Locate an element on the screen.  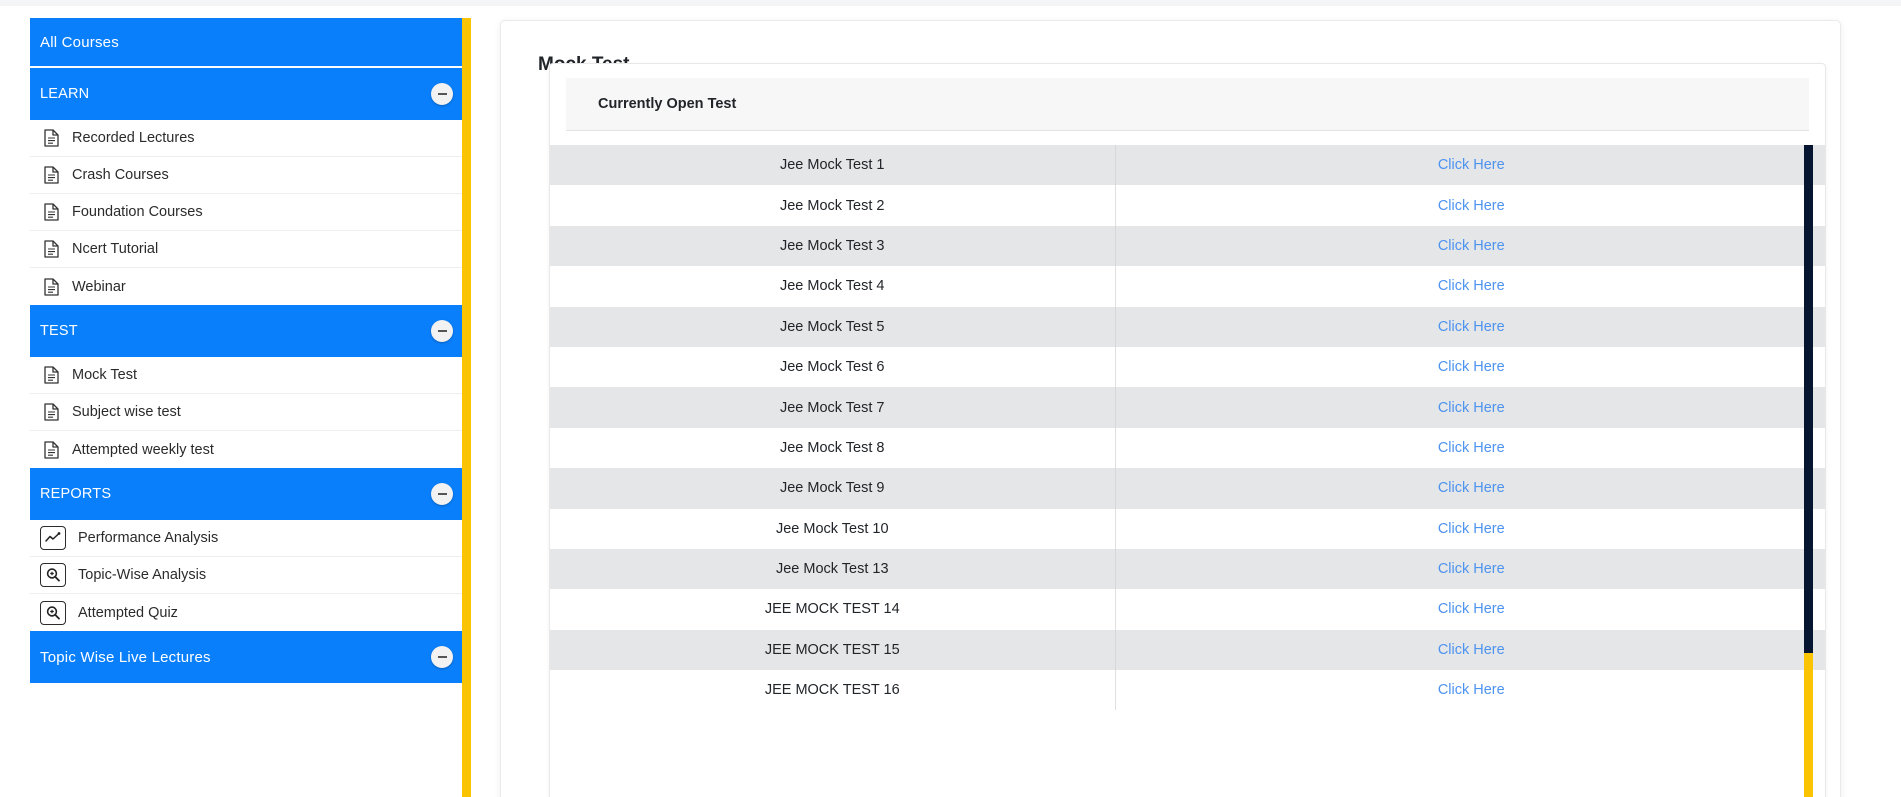
sidebar-item-foundation-courses: Foundation Courses is located at coordinates (250, 212).